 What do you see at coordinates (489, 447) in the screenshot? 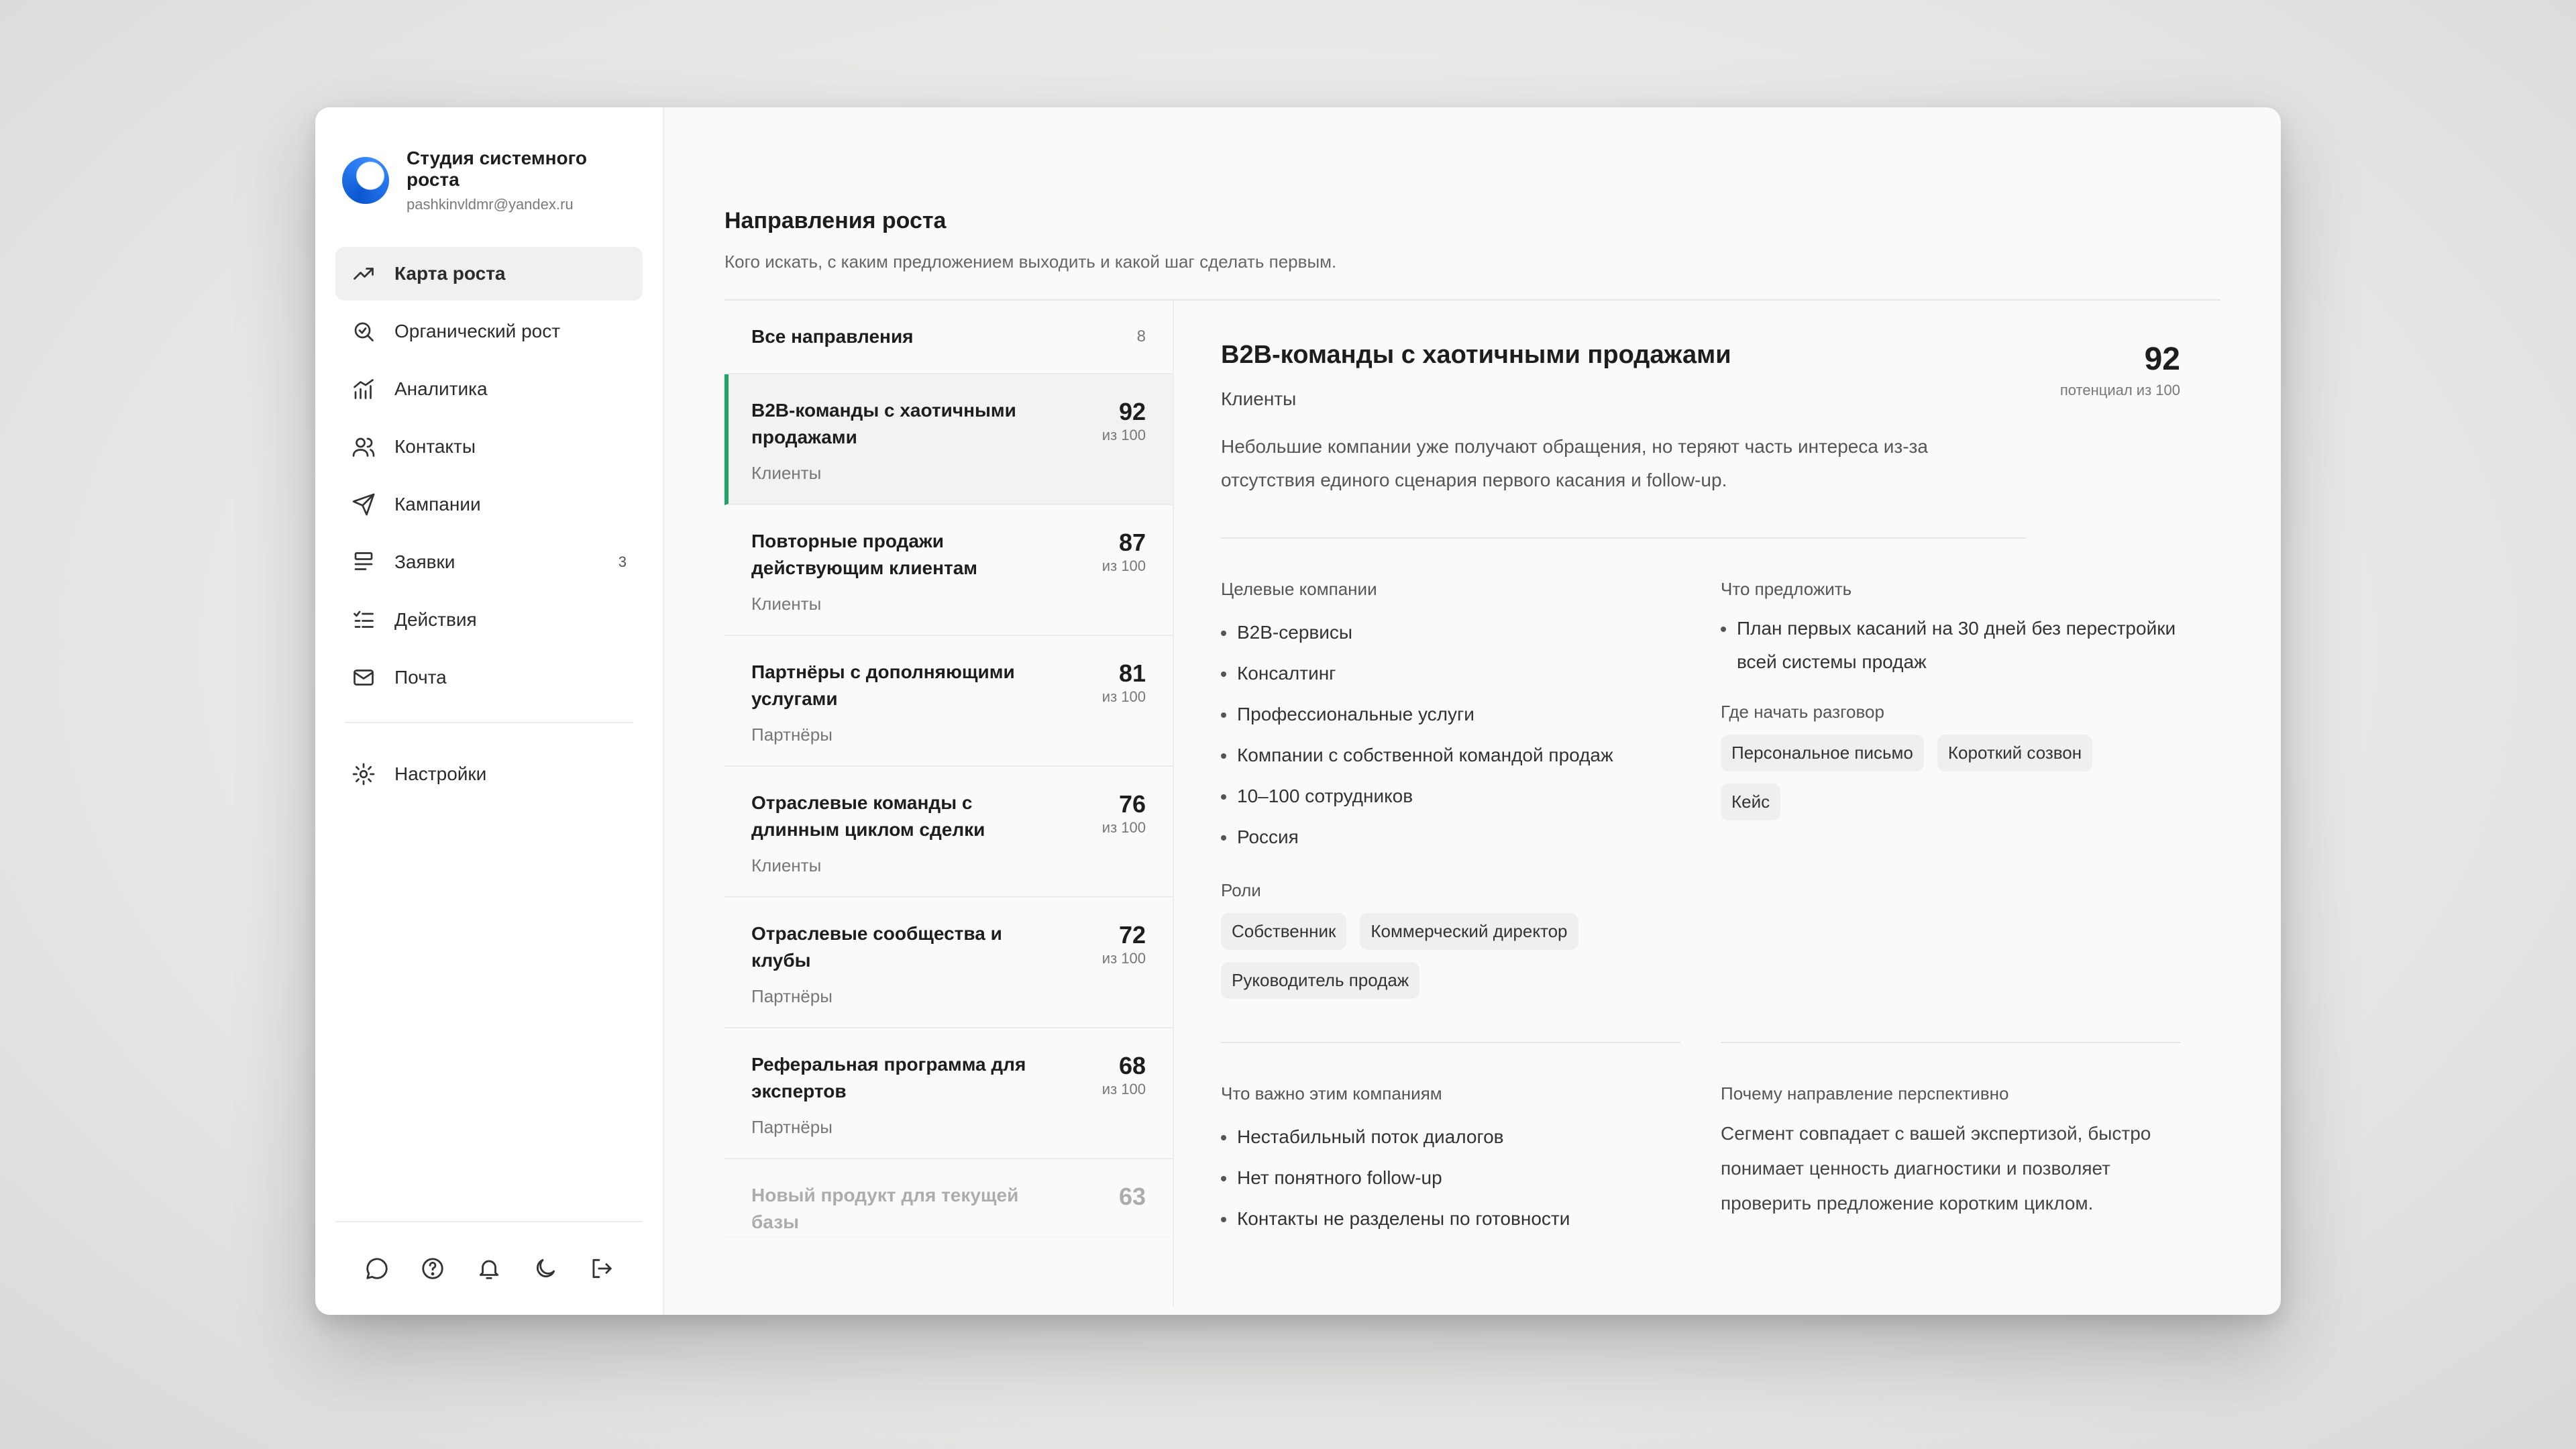
I see `nav-item-contacts: Контакты` at bounding box center [489, 447].